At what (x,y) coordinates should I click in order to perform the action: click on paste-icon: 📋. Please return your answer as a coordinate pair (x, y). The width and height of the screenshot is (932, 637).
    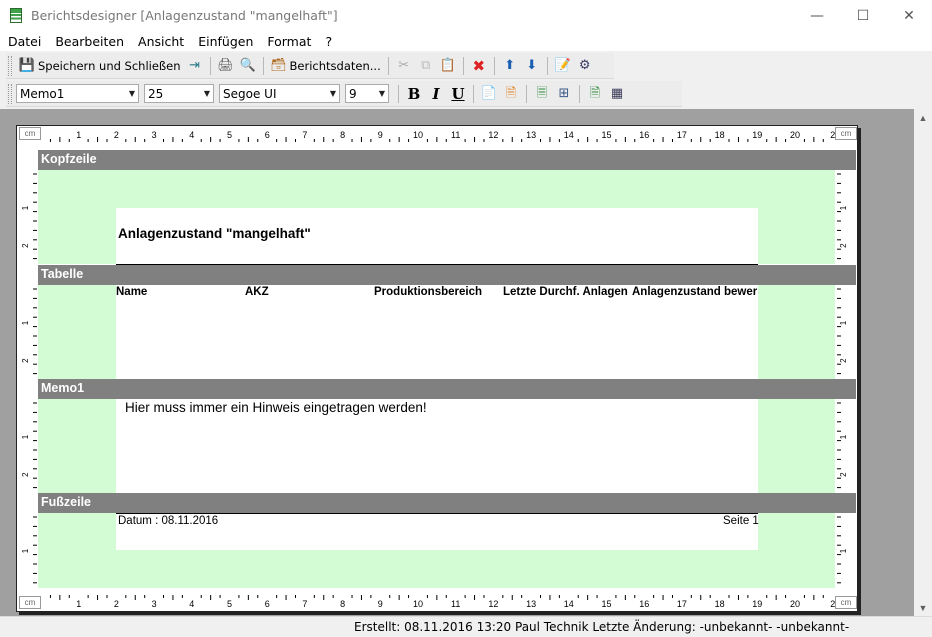
    Looking at the image, I should click on (447, 65).